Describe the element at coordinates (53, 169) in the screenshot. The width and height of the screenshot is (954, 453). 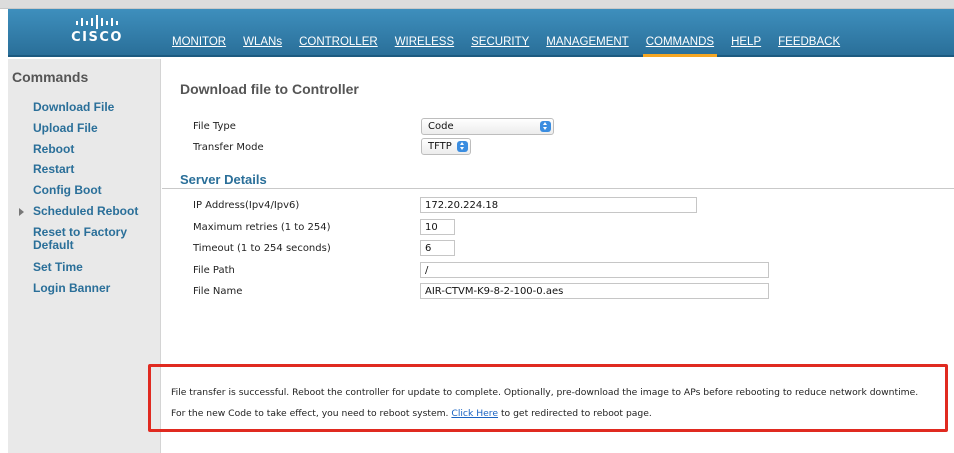
I see `sidebar-item-restart: Restart` at that location.